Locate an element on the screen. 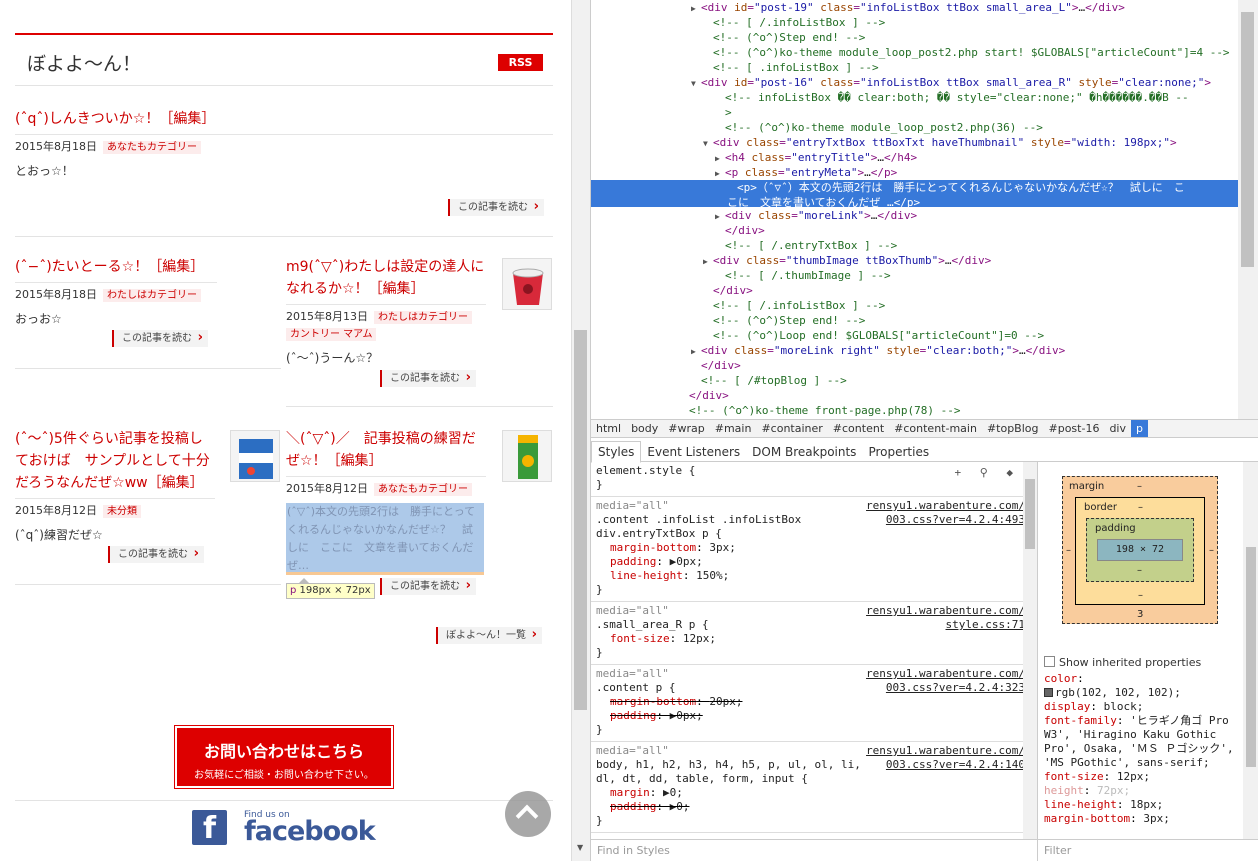 The height and width of the screenshot is (861, 1258). computed-property: line-height: 18px; is located at coordinates (1143, 805).